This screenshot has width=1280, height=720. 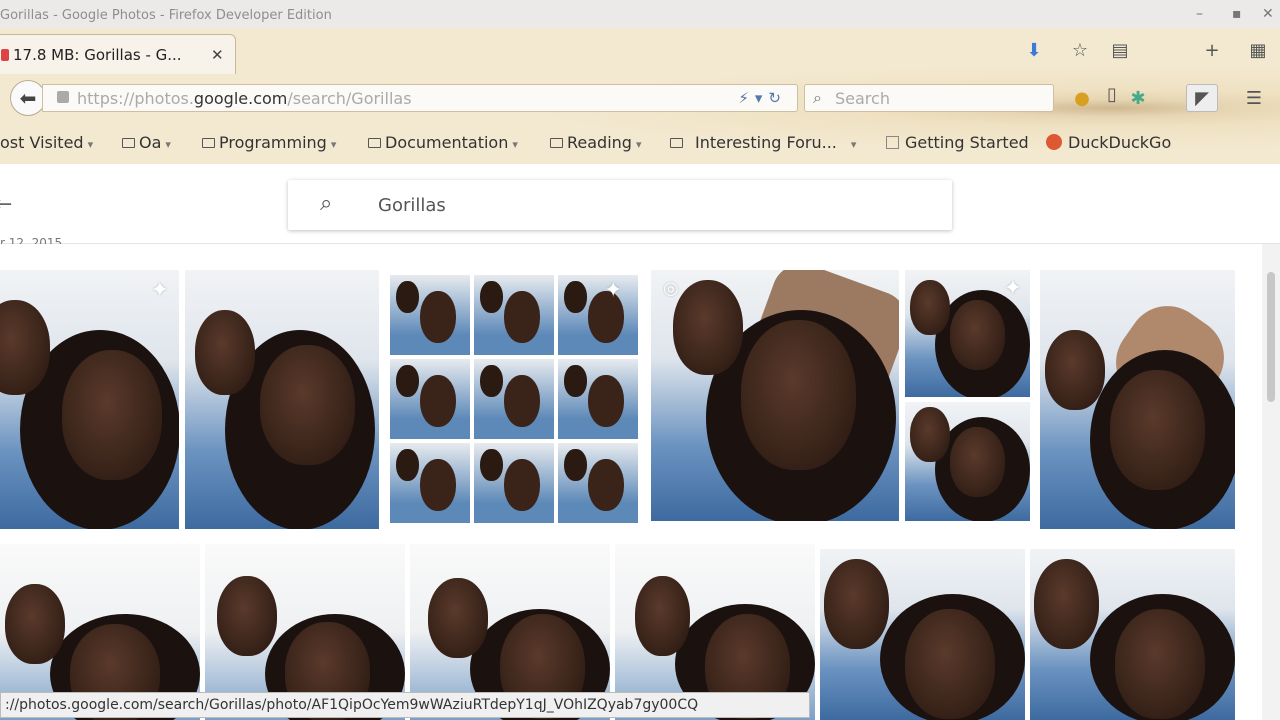 What do you see at coordinates (620, 205) in the screenshot?
I see `photos-search-box: ⌕ Gorillas` at bounding box center [620, 205].